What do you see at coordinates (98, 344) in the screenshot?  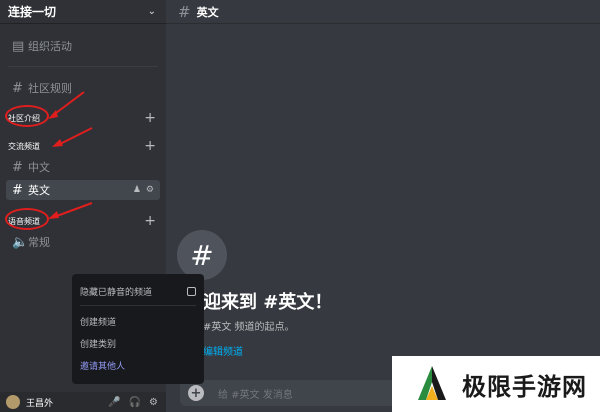 I see `menu-item-label: 创建类别` at bounding box center [98, 344].